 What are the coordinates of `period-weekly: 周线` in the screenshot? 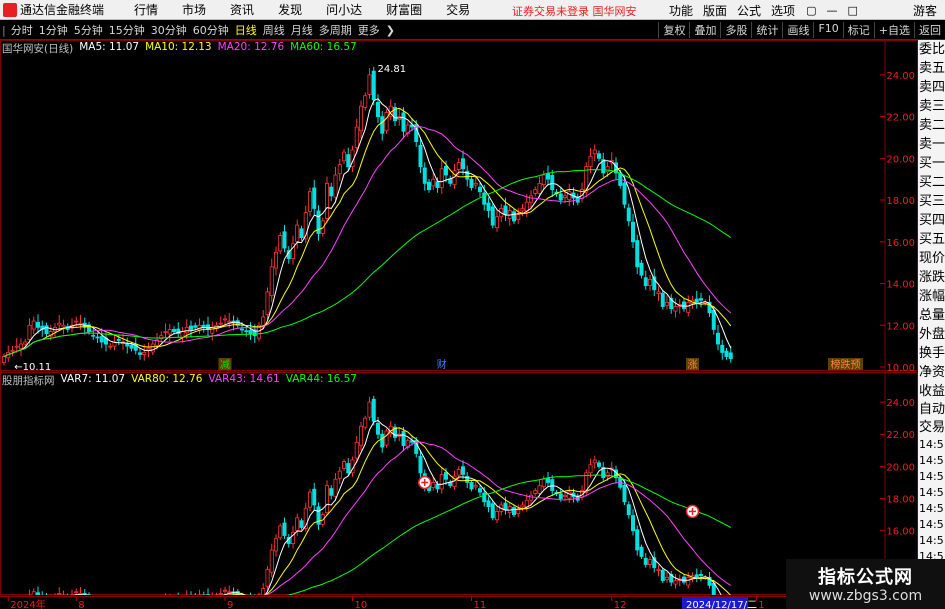 It's located at (274, 30).